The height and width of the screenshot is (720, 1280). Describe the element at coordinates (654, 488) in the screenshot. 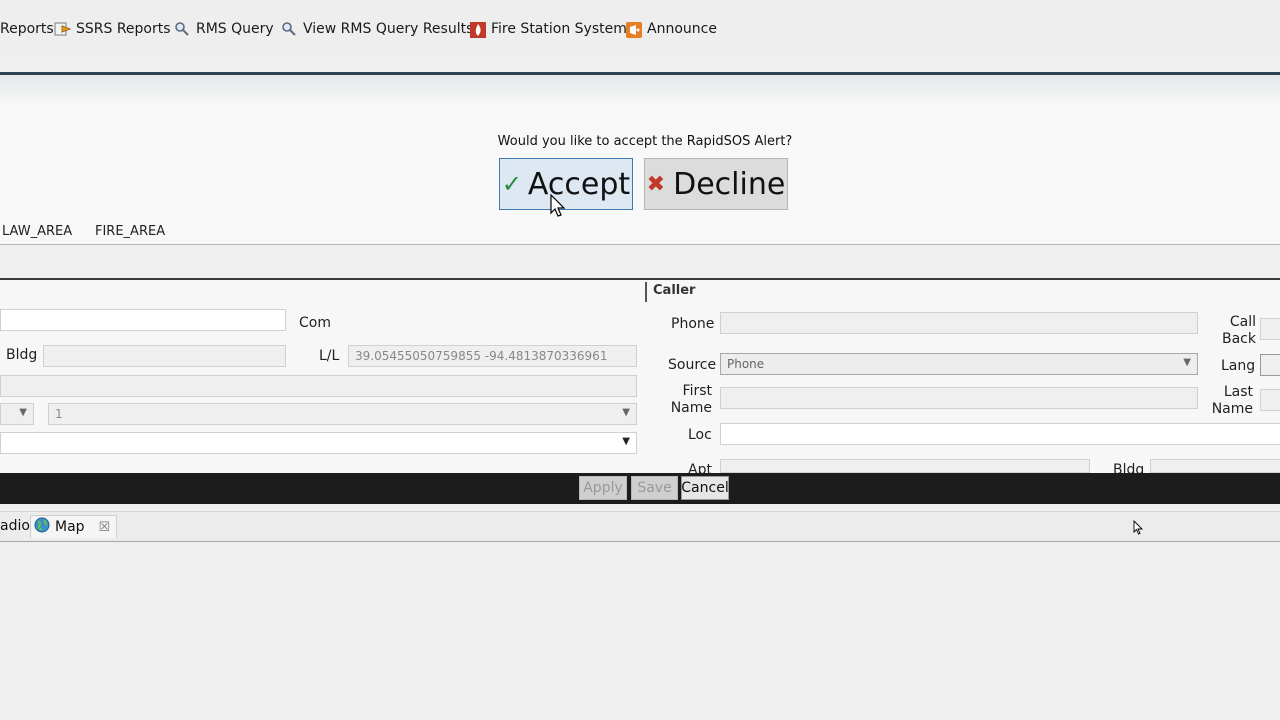

I see `save-button: Save` at that location.